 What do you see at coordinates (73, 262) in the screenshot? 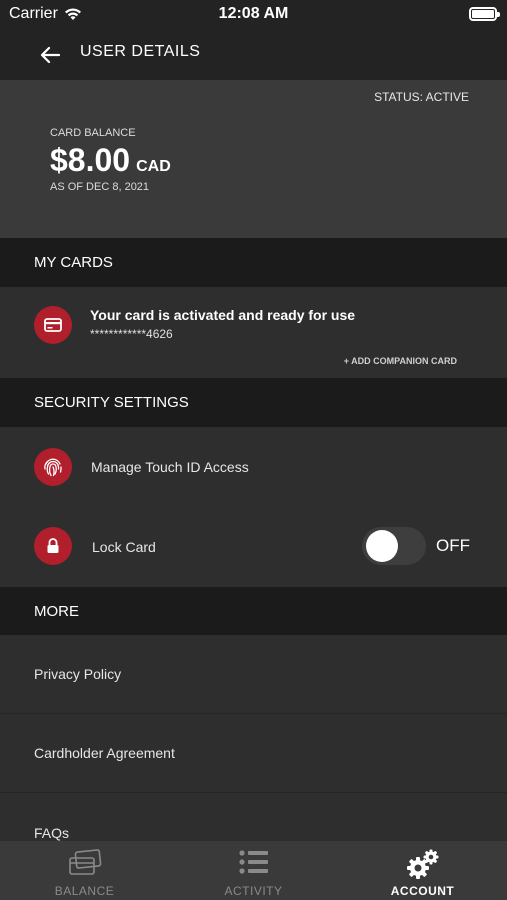
I see `section-title: MY CARDS` at bounding box center [73, 262].